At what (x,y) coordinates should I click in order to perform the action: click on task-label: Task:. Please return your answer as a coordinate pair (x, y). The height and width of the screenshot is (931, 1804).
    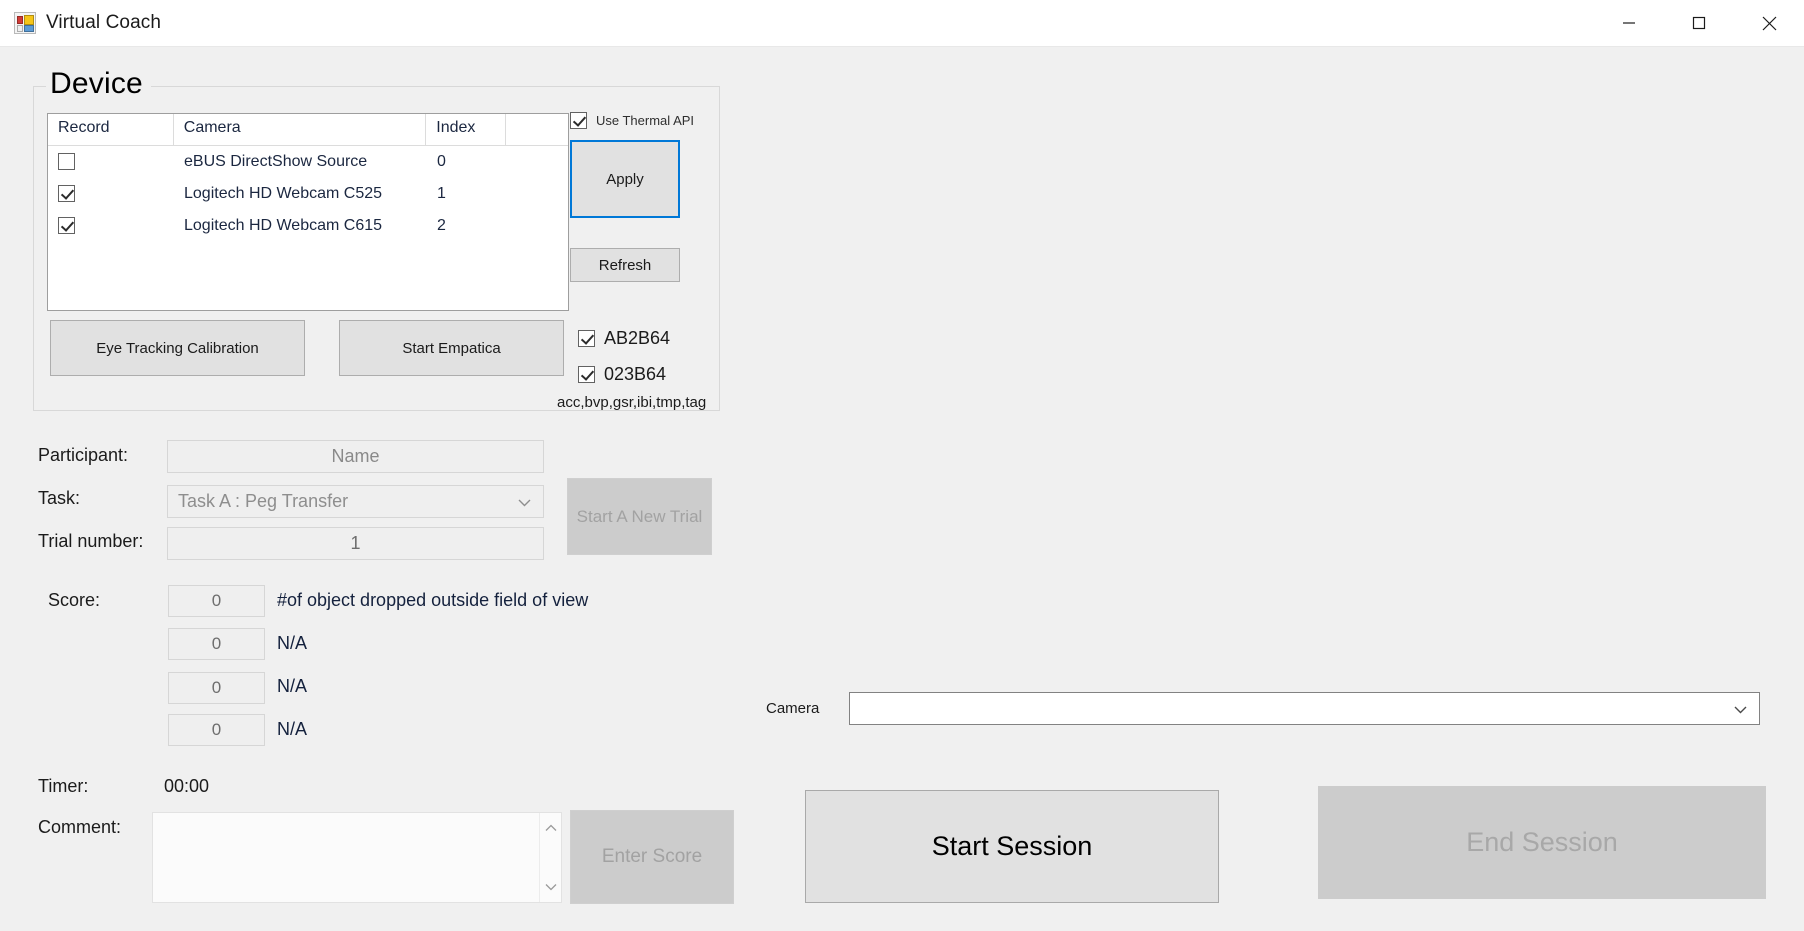
    Looking at the image, I should click on (59, 498).